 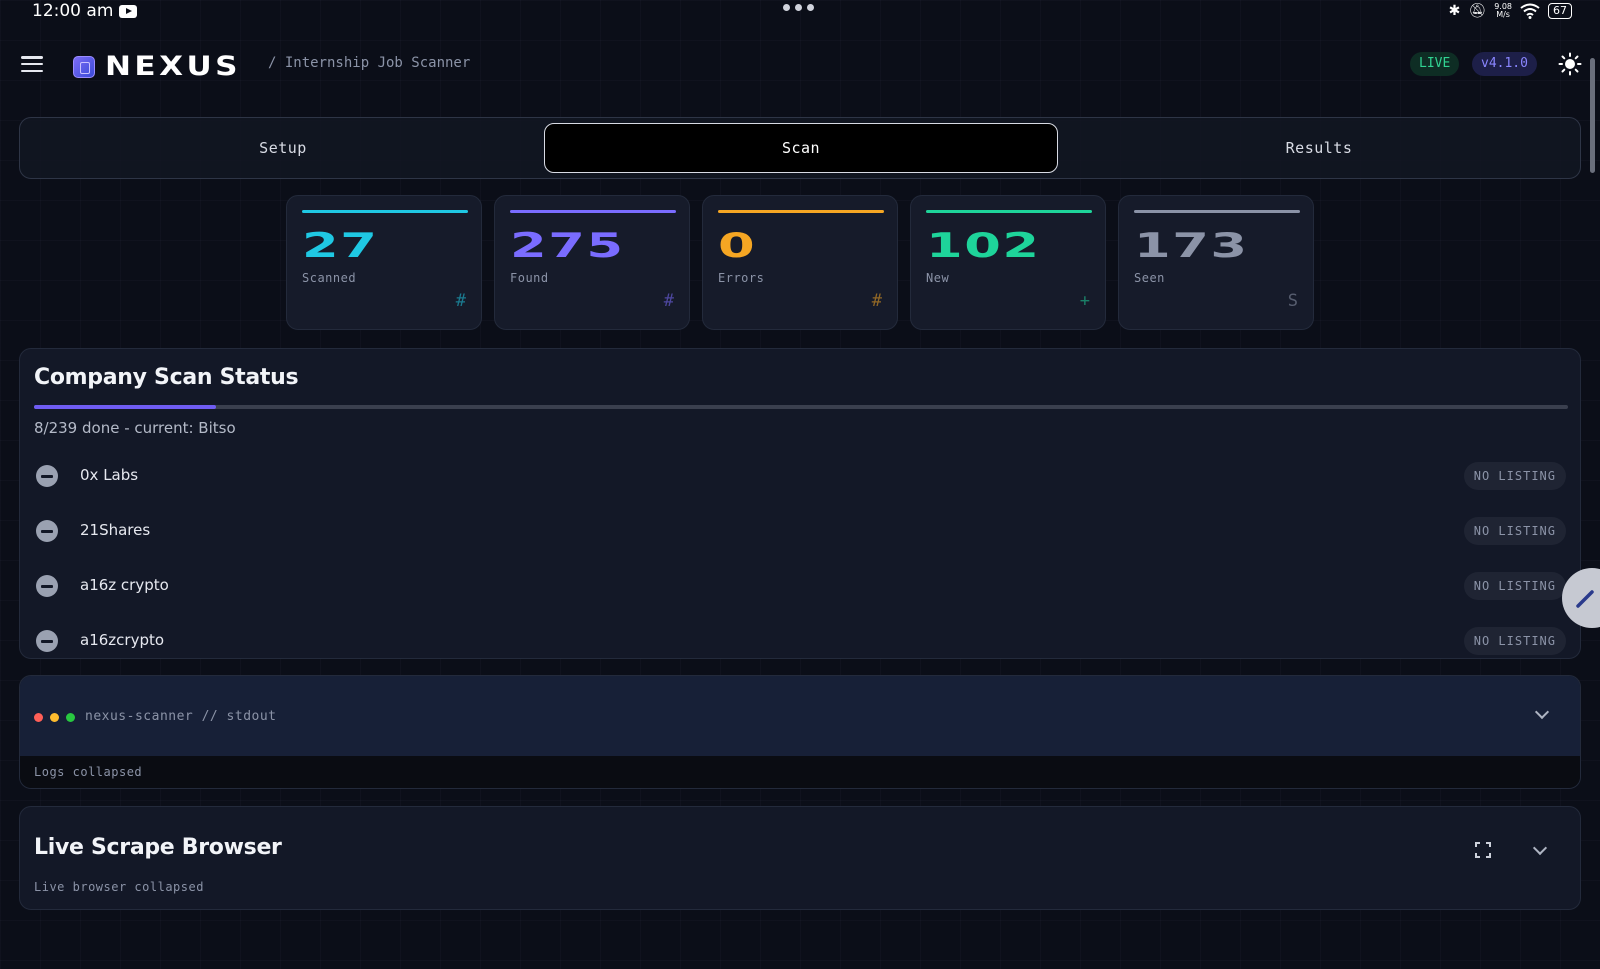 I want to click on red-dot-icon, so click(x=38, y=717).